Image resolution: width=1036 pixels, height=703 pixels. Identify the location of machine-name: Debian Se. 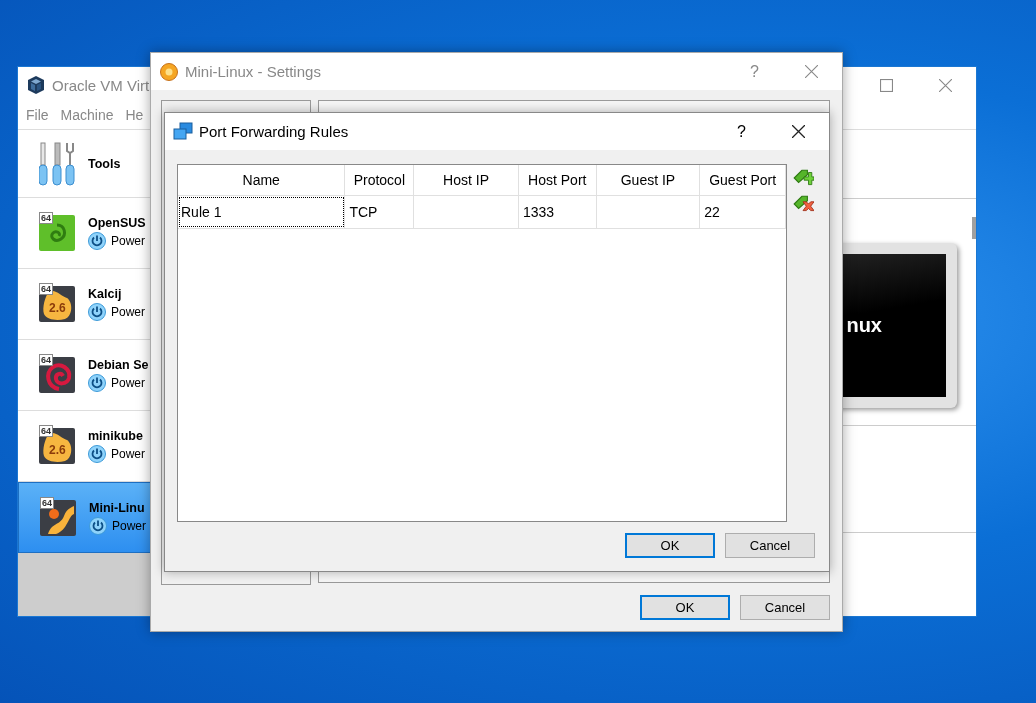
(118, 365).